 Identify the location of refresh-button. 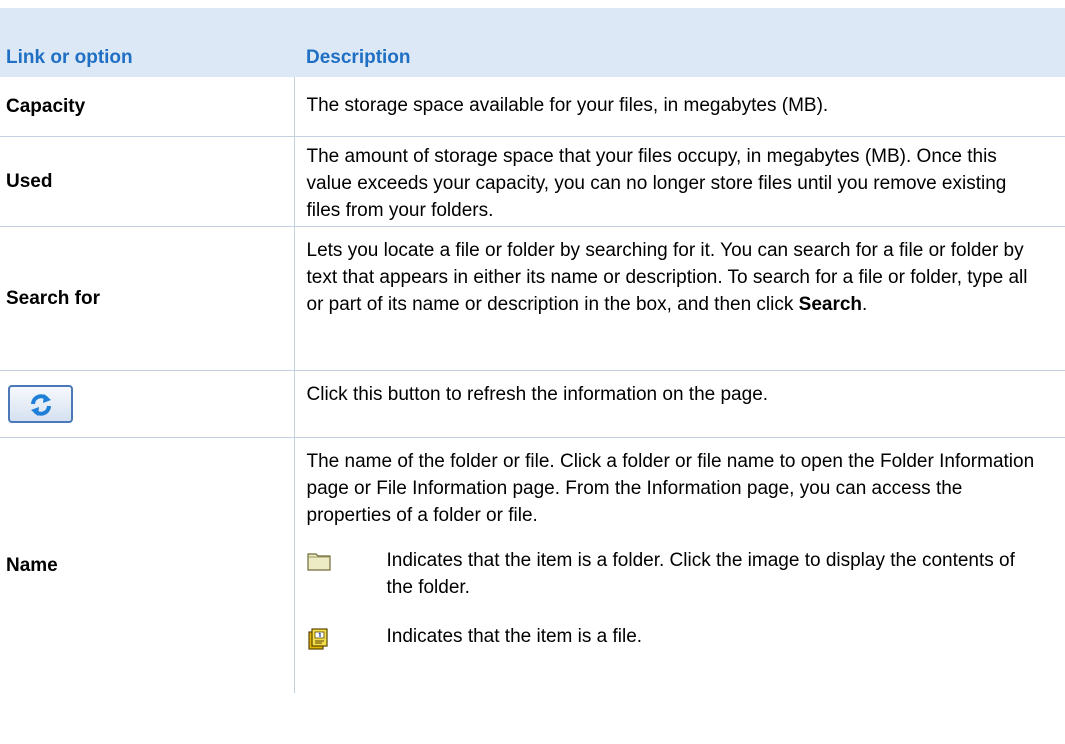
(40, 403).